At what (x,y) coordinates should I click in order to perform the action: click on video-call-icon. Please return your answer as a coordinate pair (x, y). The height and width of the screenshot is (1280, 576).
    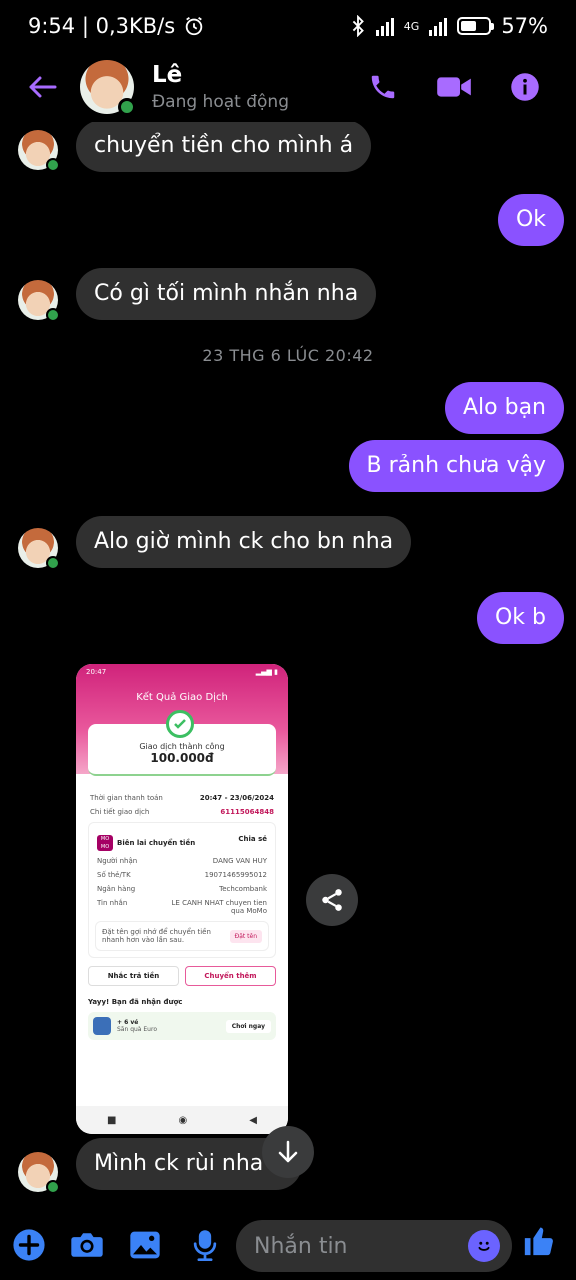
    Looking at the image, I should click on (454, 87).